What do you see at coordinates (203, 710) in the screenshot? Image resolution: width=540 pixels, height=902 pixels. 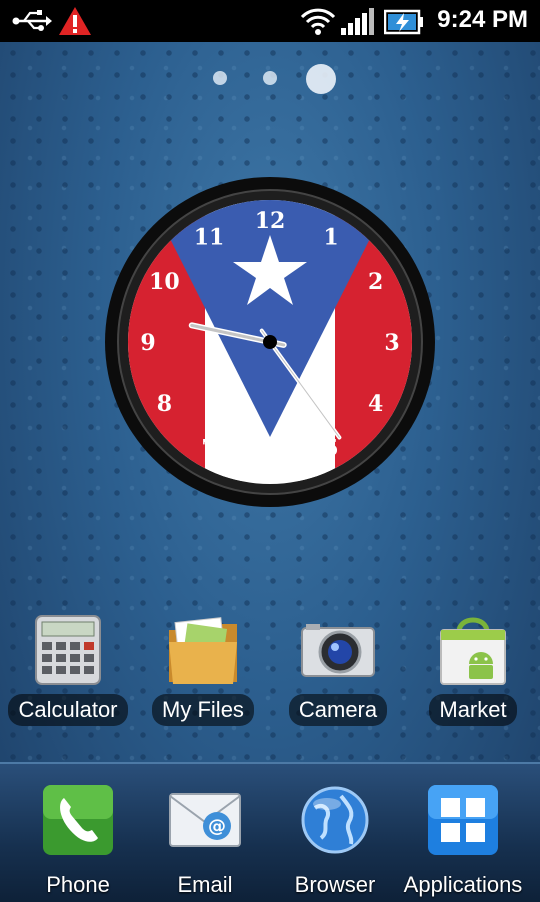 I see `app-label: My Files` at bounding box center [203, 710].